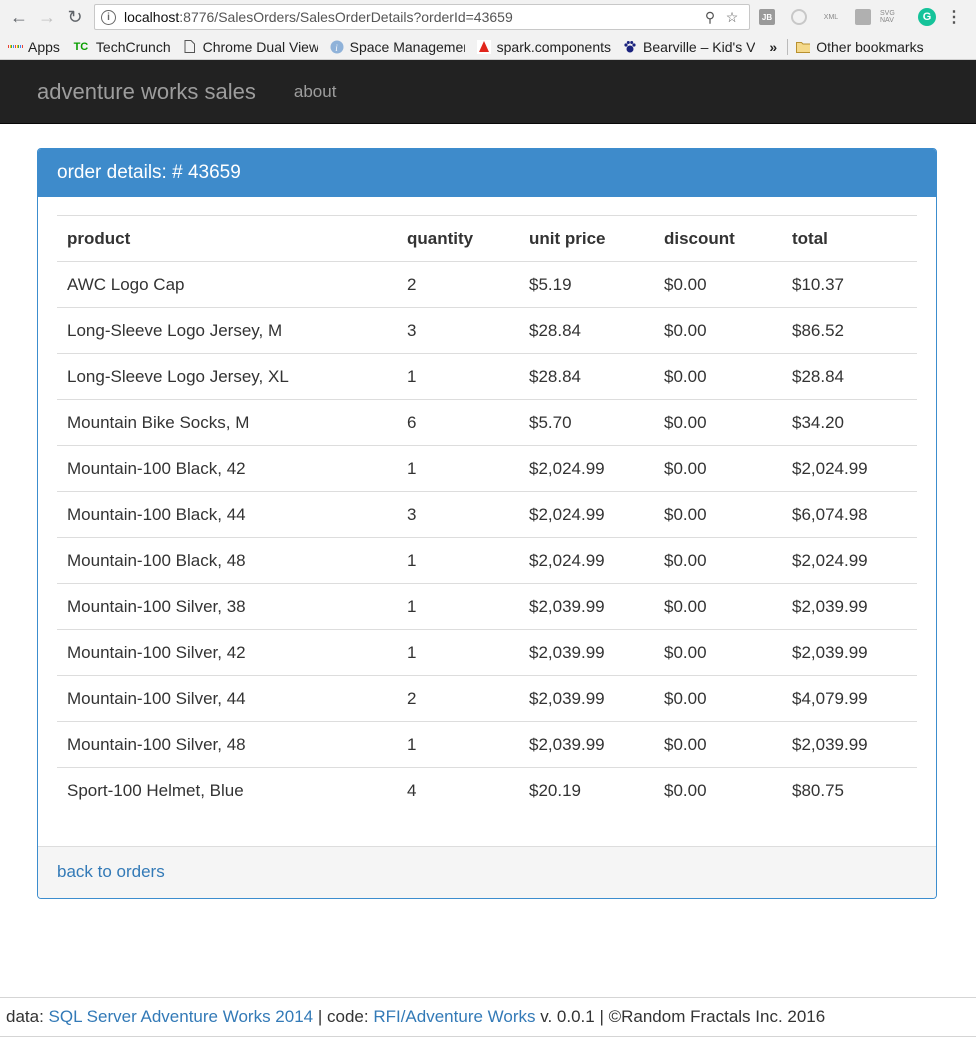 The image size is (976, 1045). I want to click on cell-quantity: 4, so click(458, 790).